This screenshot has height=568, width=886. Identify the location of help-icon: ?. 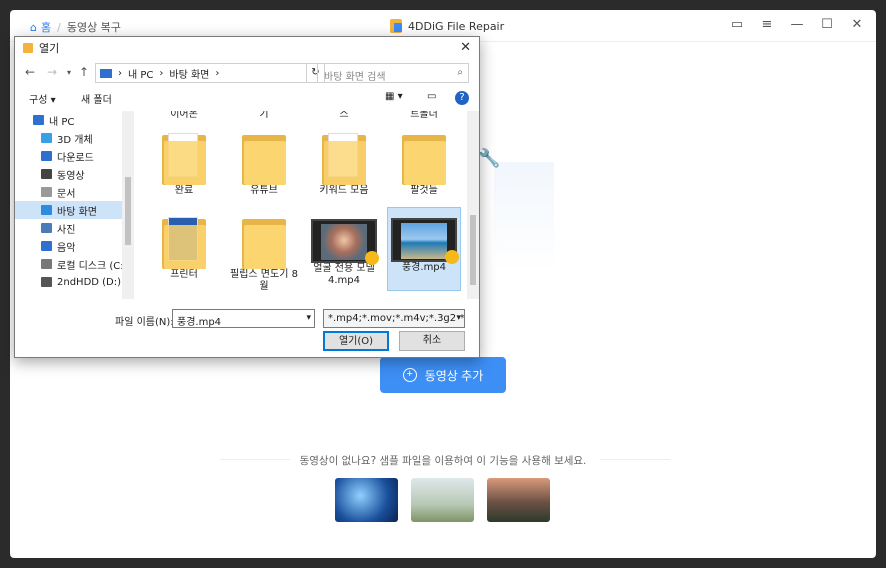
(462, 98).